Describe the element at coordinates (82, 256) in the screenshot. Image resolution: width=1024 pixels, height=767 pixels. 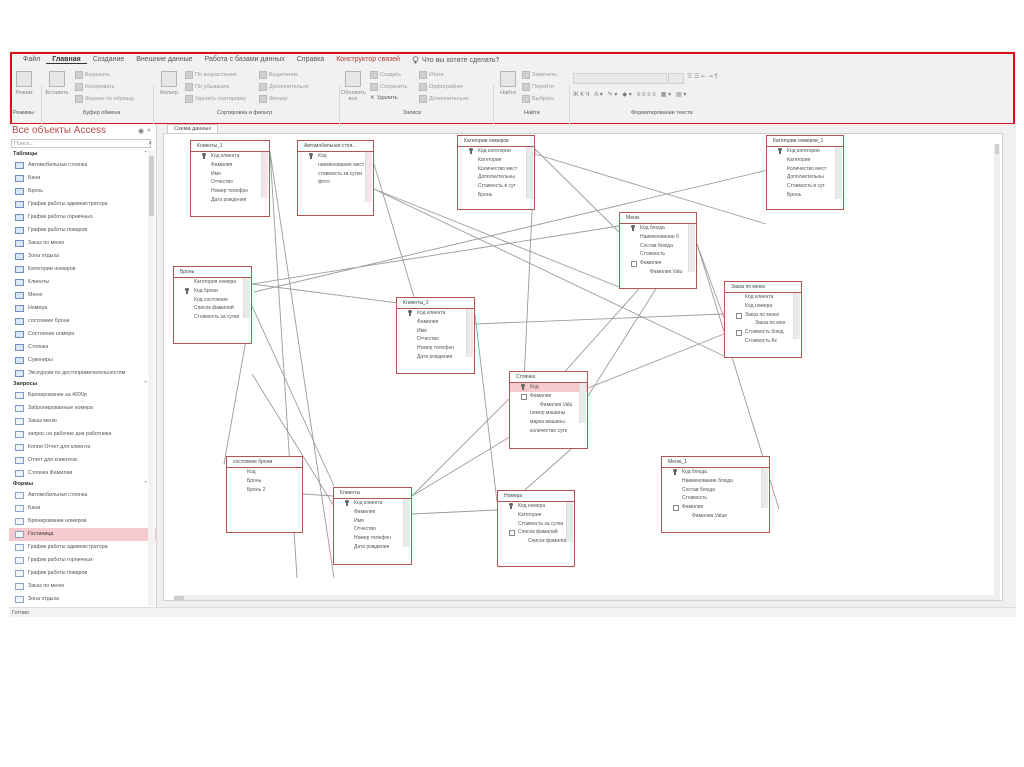
I see `nav-item: Зона отдыха` at that location.